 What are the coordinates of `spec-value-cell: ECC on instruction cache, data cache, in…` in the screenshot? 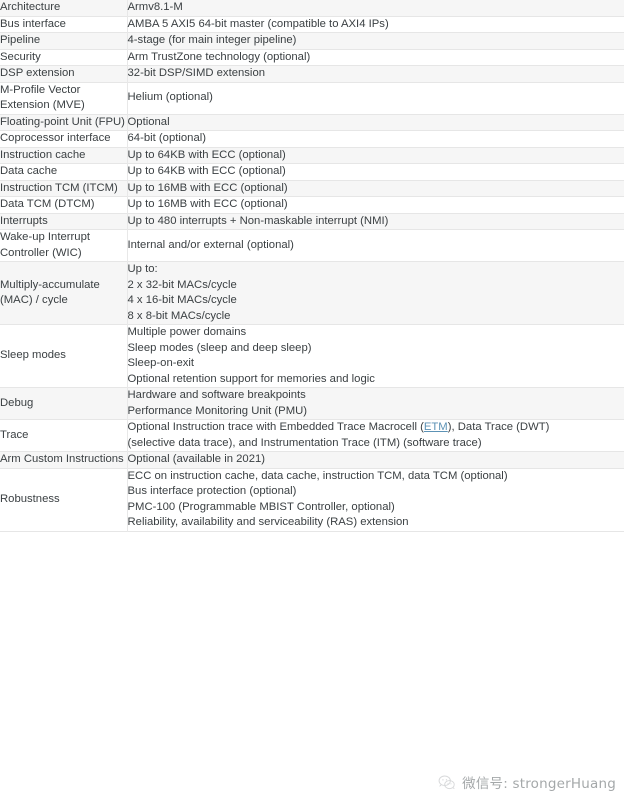 It's located at (375, 499).